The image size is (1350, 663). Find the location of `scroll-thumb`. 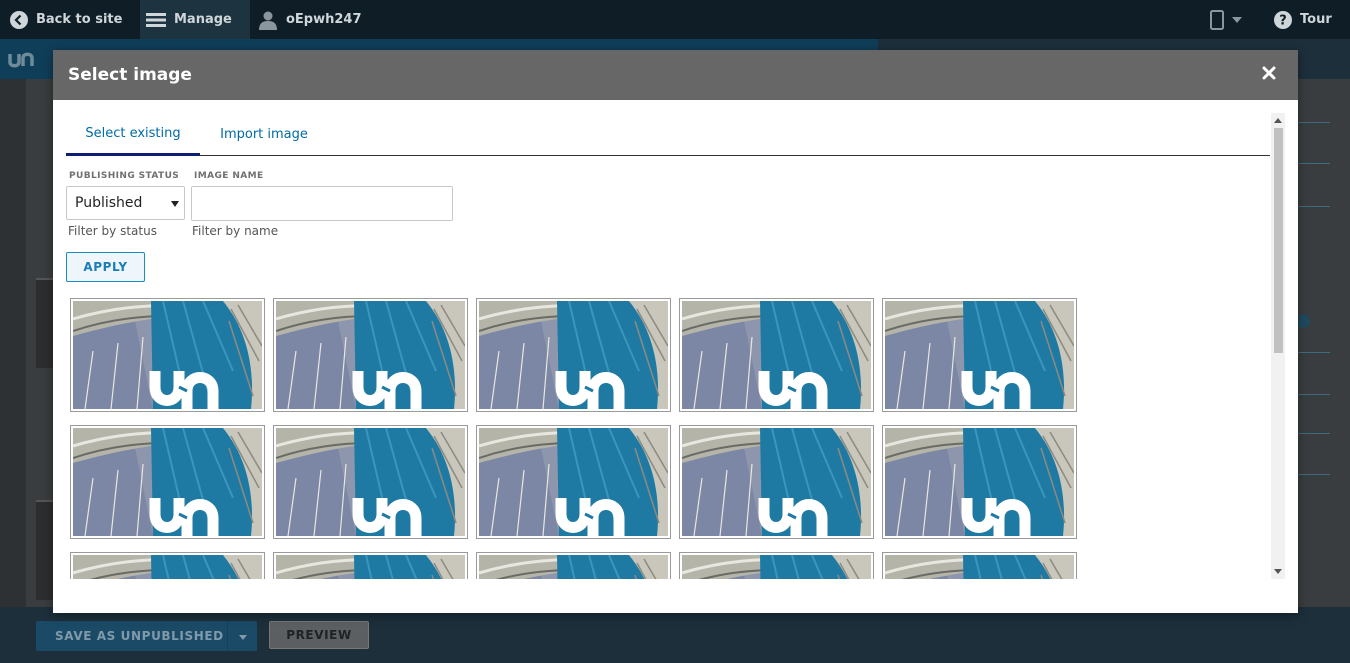

scroll-thumb is located at coordinates (1278, 240).